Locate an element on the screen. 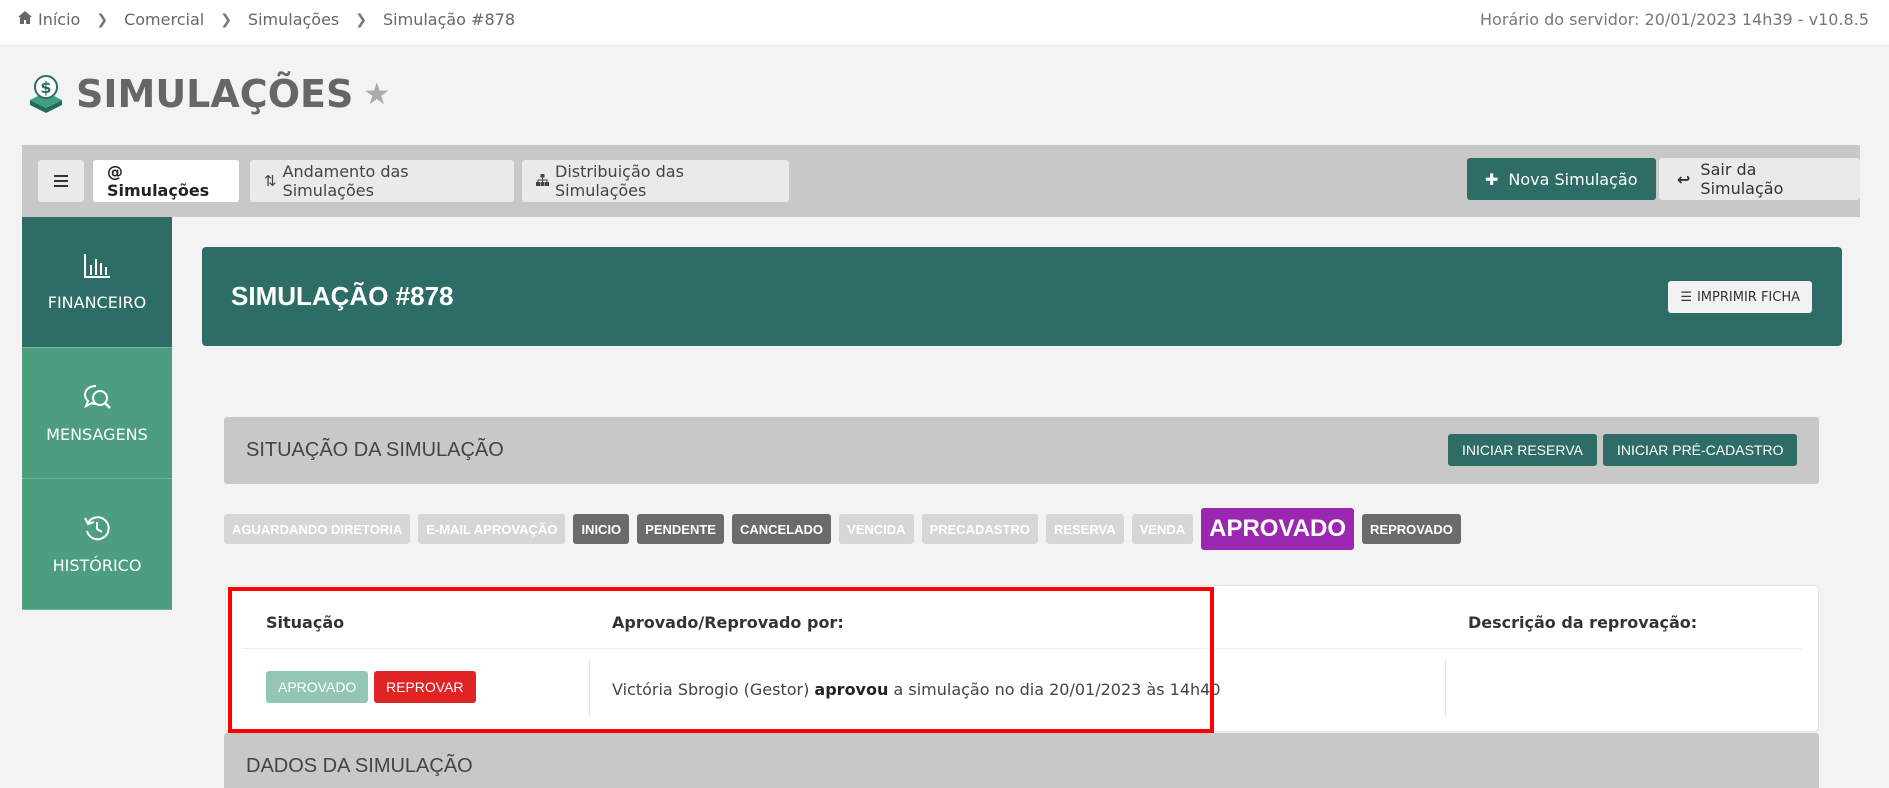 Image resolution: width=1889 pixels, height=788 pixels. tab-simulacoes: @ Simulações is located at coordinates (166, 181).